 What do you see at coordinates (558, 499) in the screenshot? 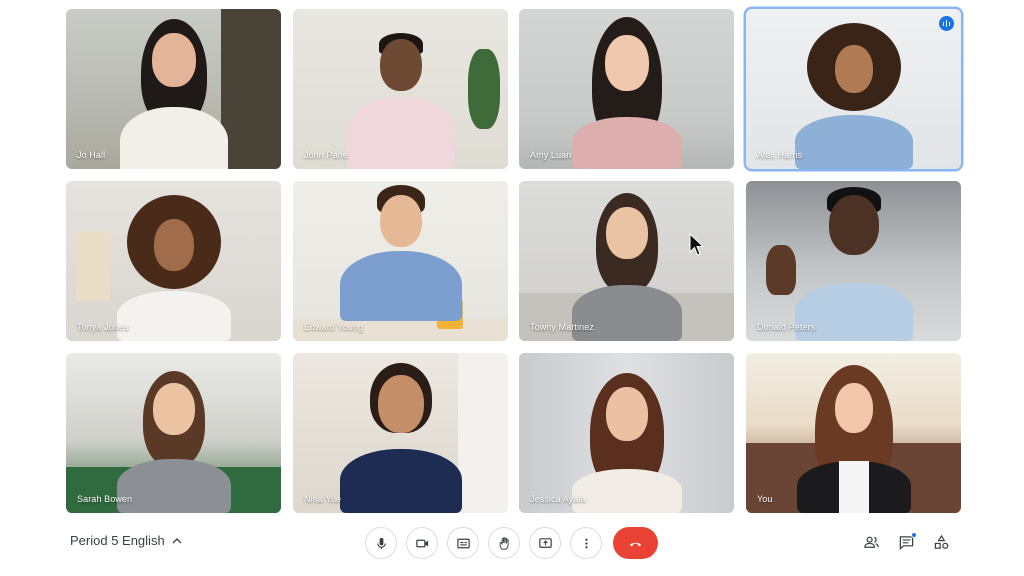
I see `participant-name: Jessica Ayala` at bounding box center [558, 499].